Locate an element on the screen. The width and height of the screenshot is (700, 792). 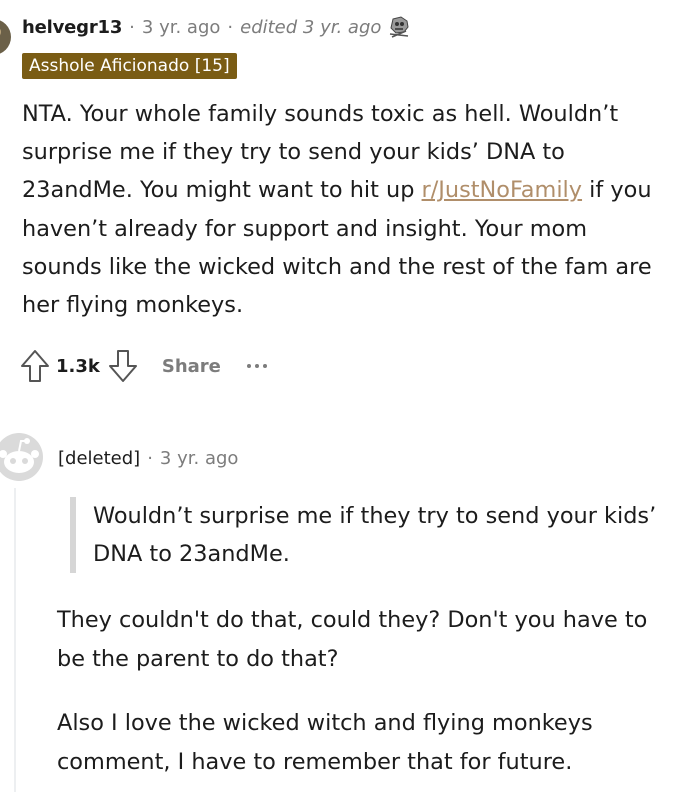
upvote-arrow-icon is located at coordinates (35, 366).